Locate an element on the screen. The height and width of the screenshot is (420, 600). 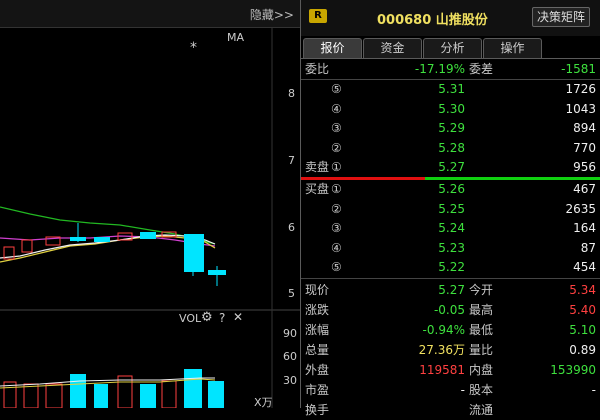
stat-row: 总量 27.36万 量比 0.89 is located at coordinates (450, 350).